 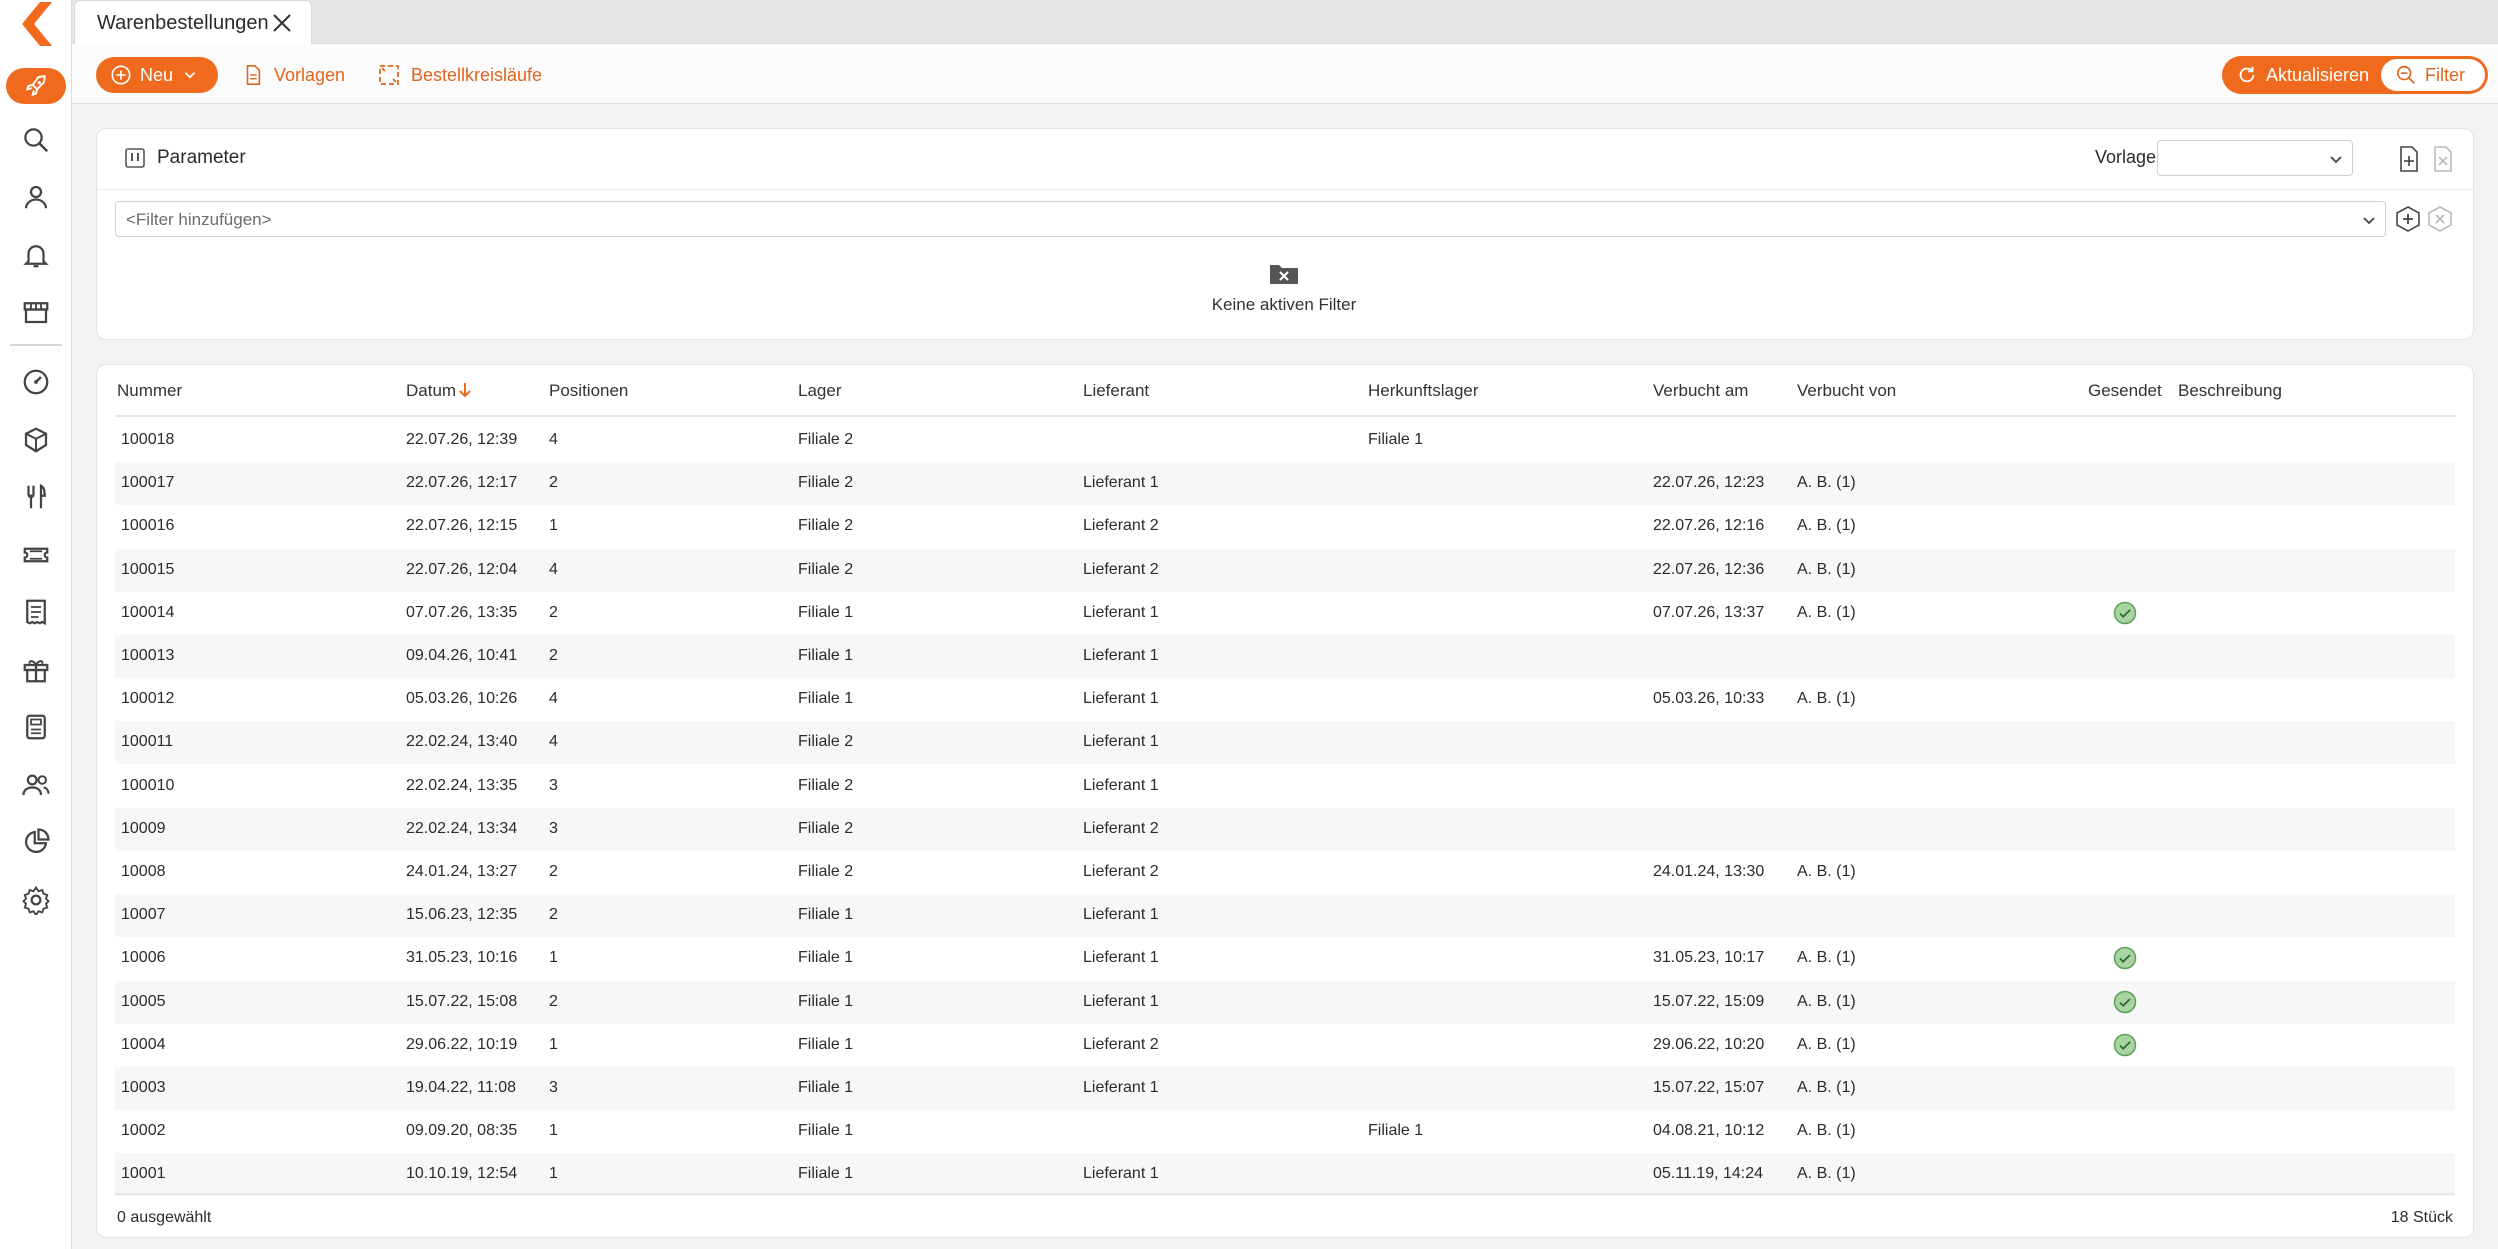 What do you see at coordinates (439, 391) in the screenshot?
I see `column-header-datum: Datum` at bounding box center [439, 391].